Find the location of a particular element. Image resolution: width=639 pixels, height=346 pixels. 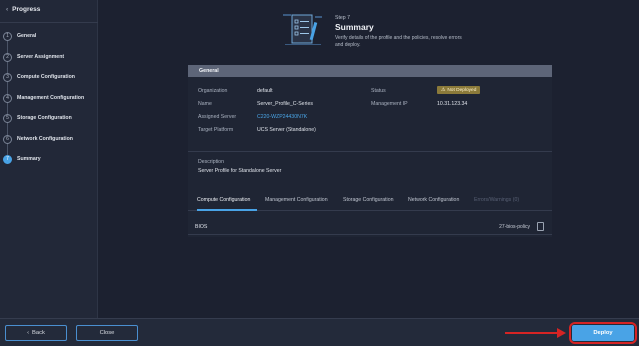

bios-policy-row: BIOS 27-bios-policy is located at coordinates (370, 227).